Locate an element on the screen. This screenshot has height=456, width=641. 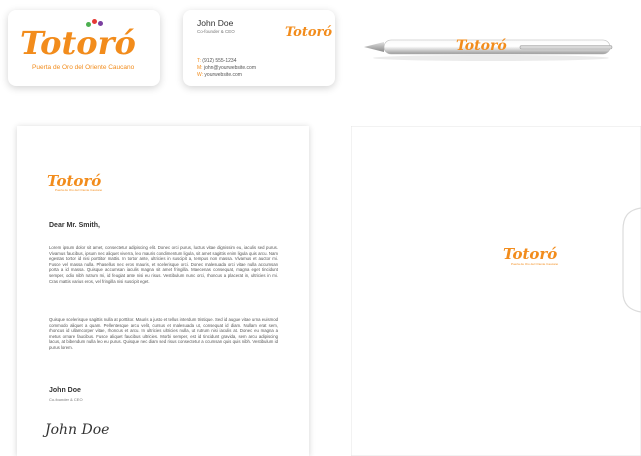
card-contact-name: John Doe is located at coordinates (215, 23).